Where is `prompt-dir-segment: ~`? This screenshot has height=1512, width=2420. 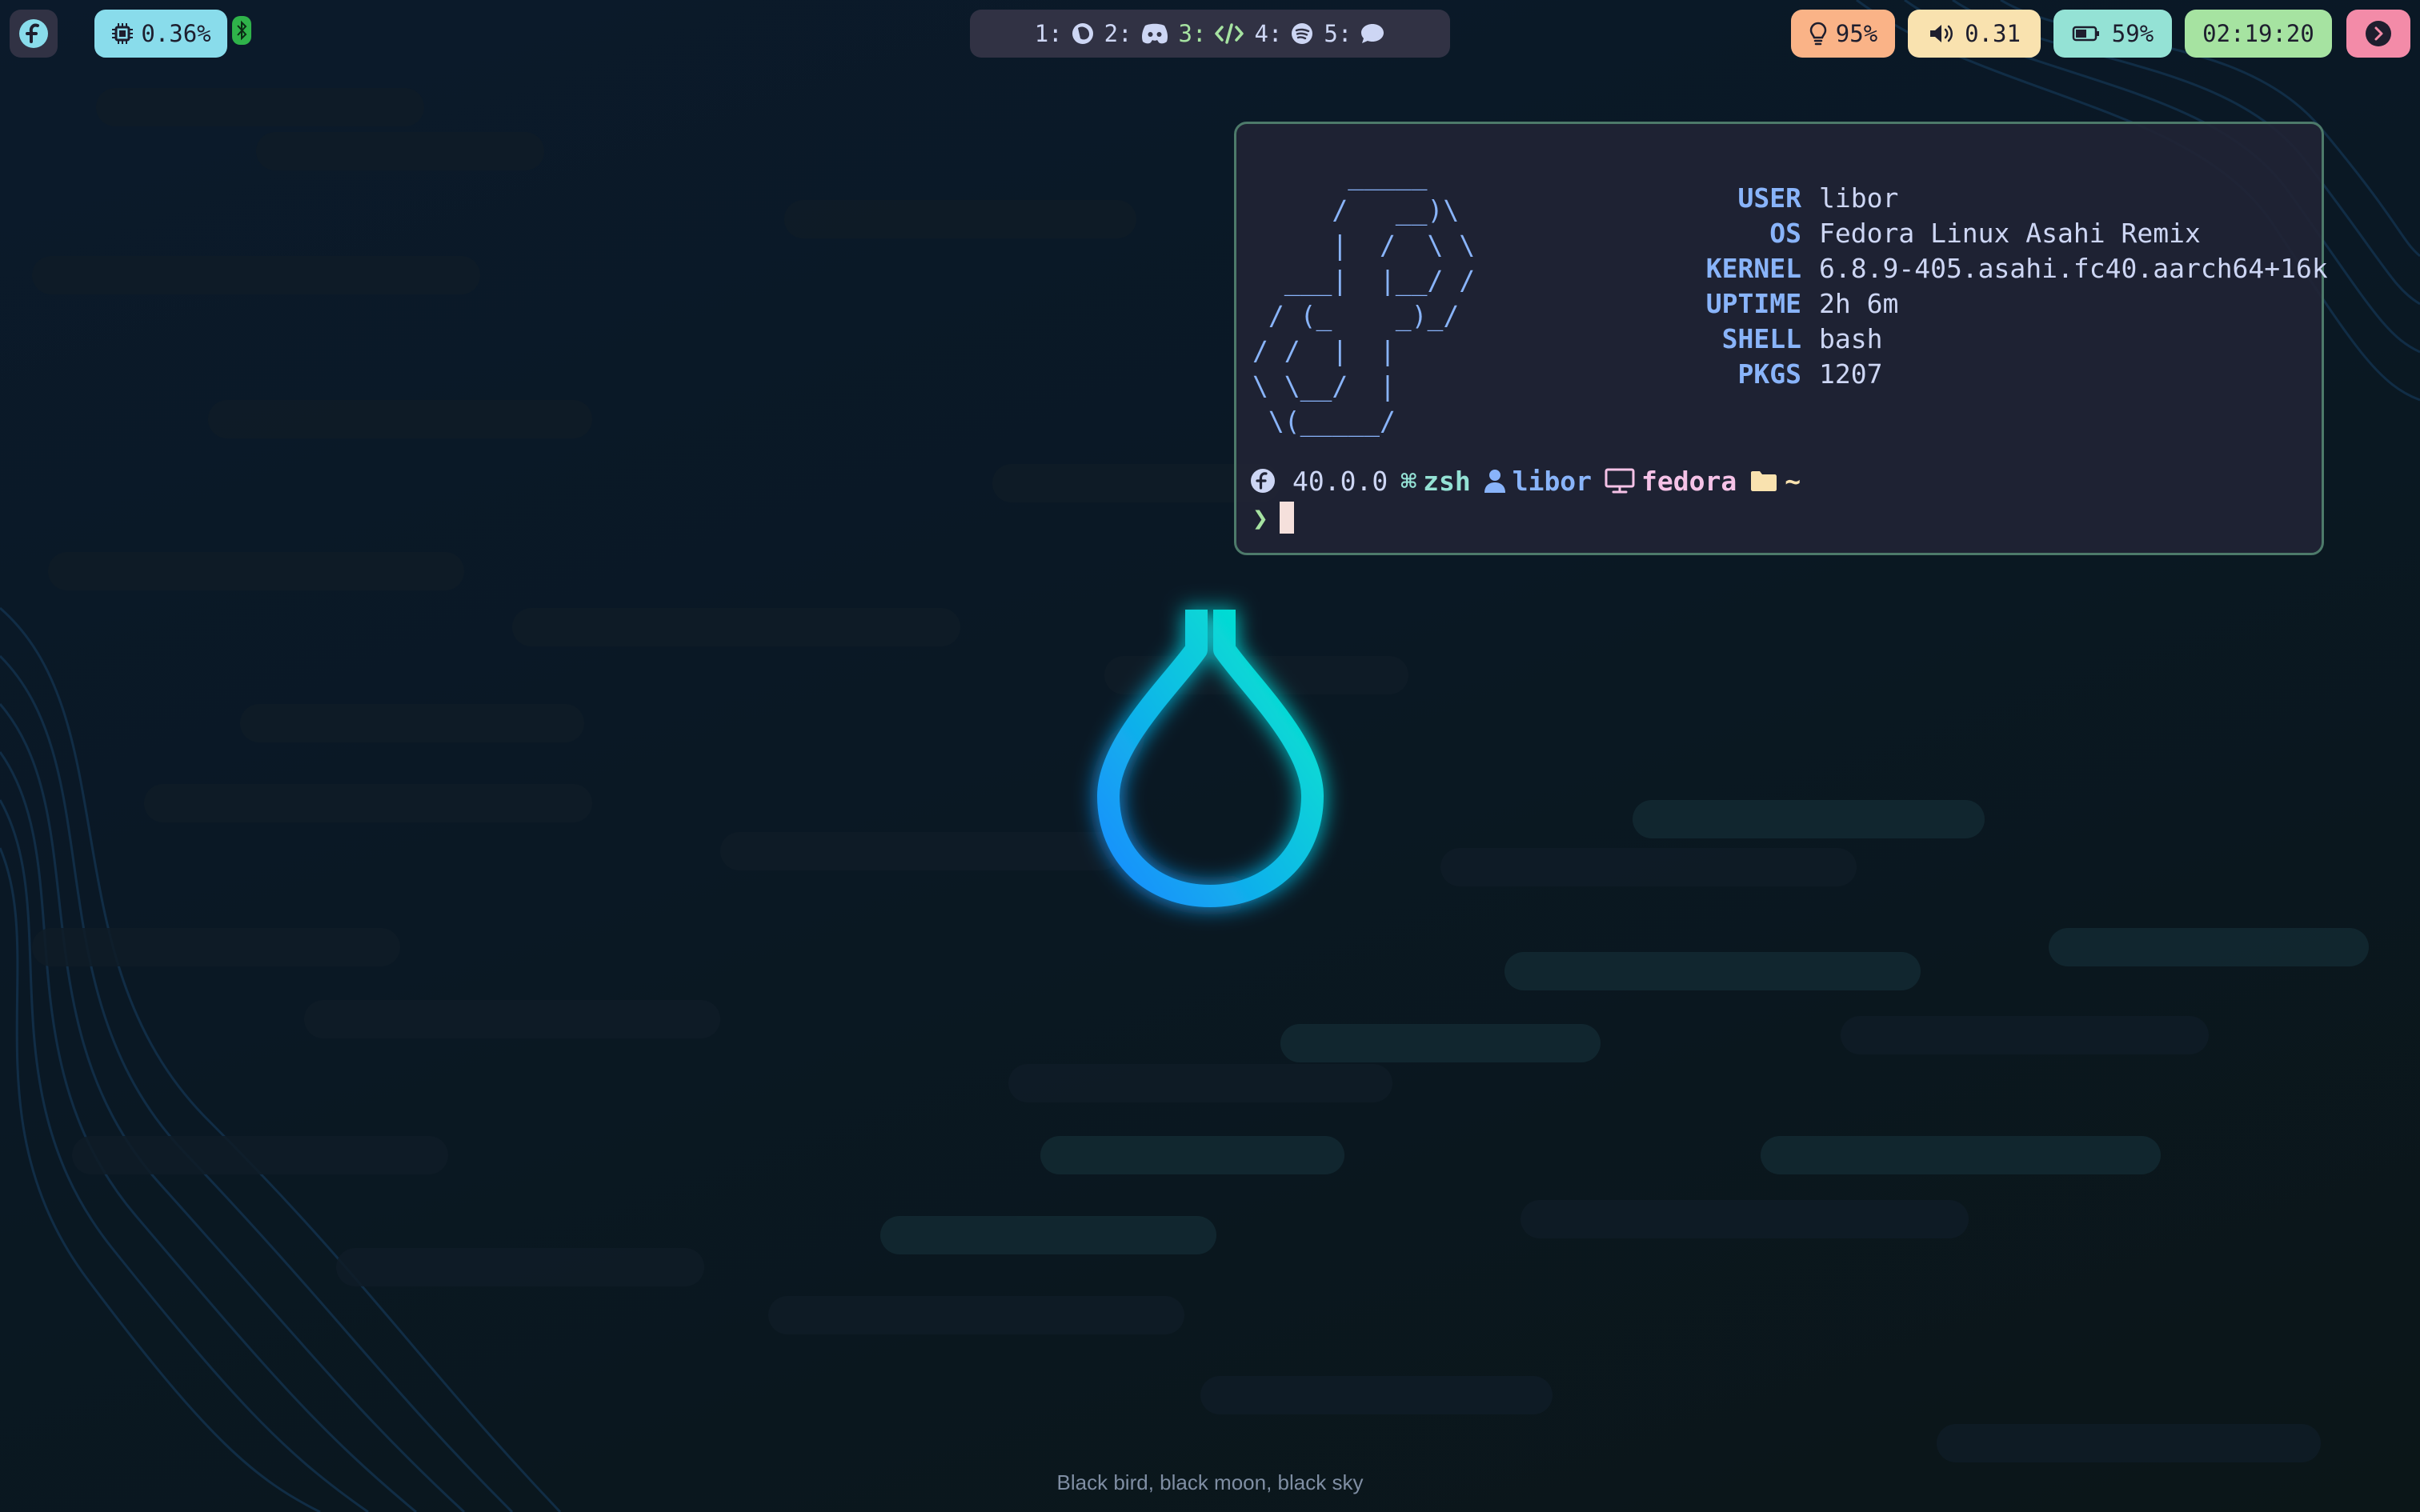
prompt-dir-segment: ~ is located at coordinates (1775, 481).